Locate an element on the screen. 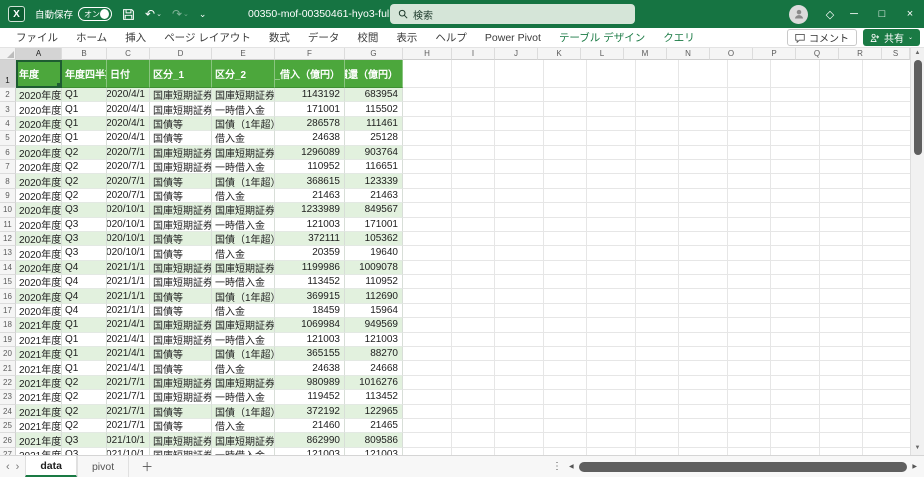 This screenshot has width=924, height=477. cell: 2020/10/1 is located at coordinates (128, 253).